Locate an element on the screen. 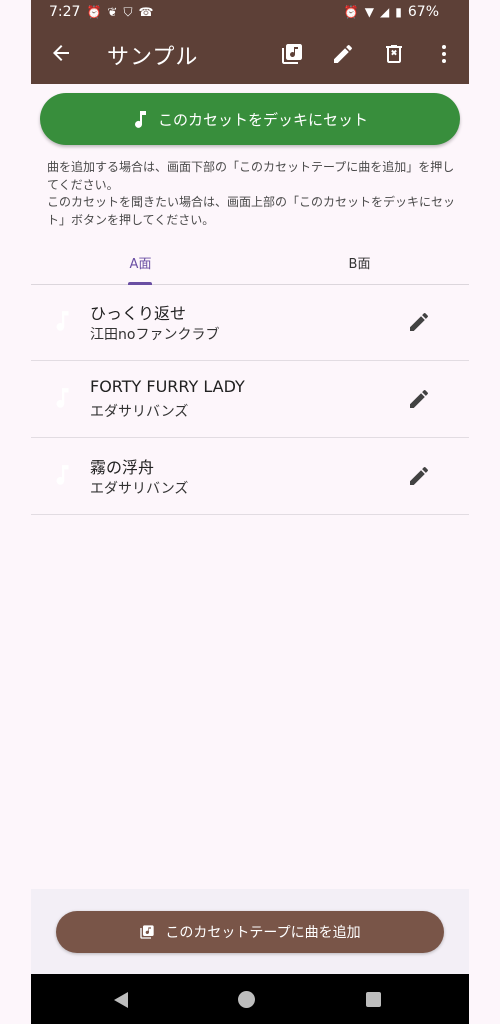  tab-side-a: A面 is located at coordinates (140, 262).